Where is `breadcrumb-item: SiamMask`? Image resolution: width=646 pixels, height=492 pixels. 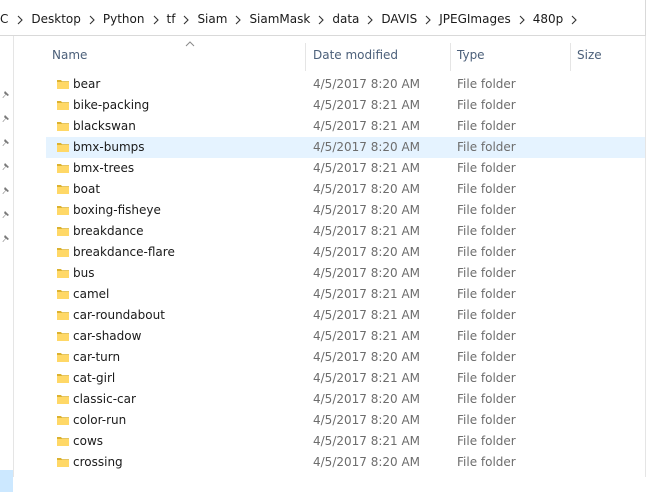
breadcrumb-item: SiamMask is located at coordinates (279, 19).